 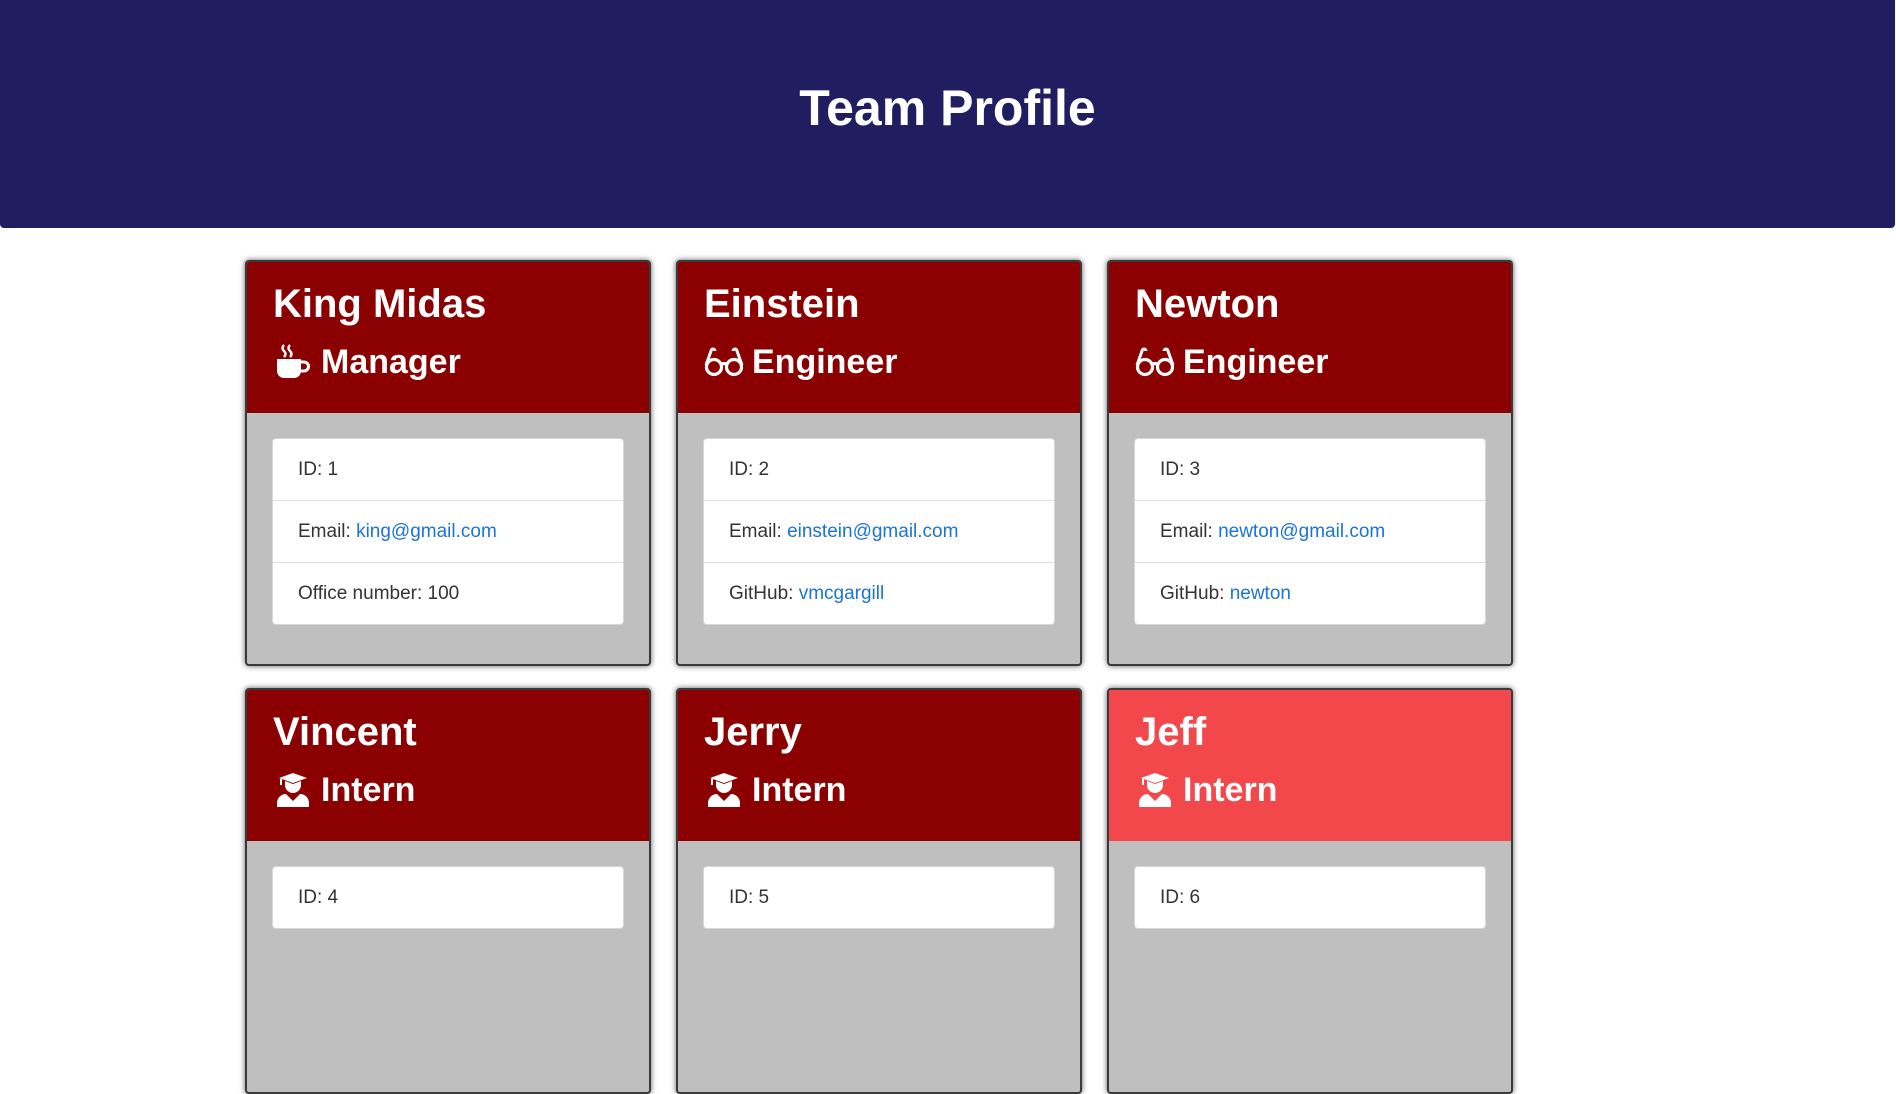 What do you see at coordinates (1310, 765) in the screenshot?
I see `card-header: Jeff Intern` at bounding box center [1310, 765].